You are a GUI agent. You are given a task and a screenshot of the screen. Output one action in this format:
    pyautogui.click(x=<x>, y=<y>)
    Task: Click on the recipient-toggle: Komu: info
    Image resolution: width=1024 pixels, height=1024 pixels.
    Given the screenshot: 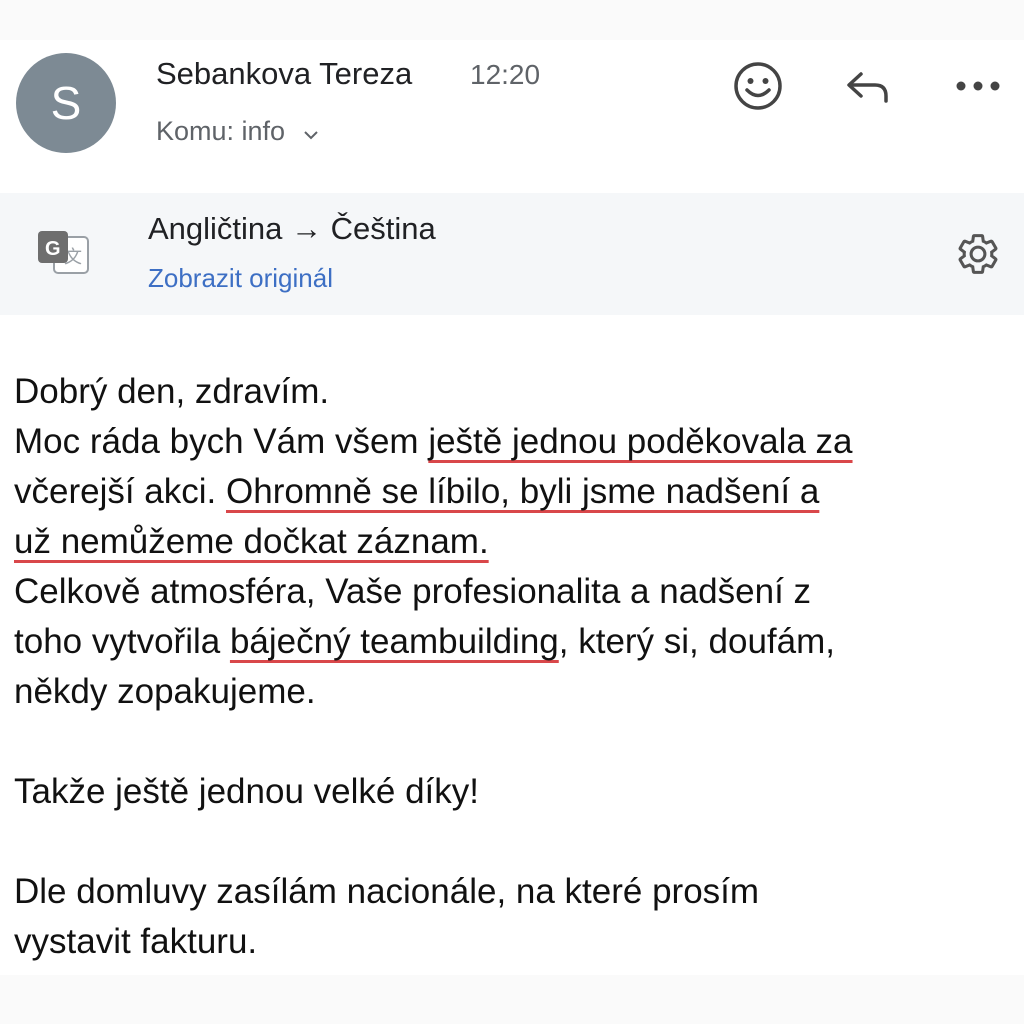 What is the action you would take?
    pyautogui.click(x=237, y=132)
    